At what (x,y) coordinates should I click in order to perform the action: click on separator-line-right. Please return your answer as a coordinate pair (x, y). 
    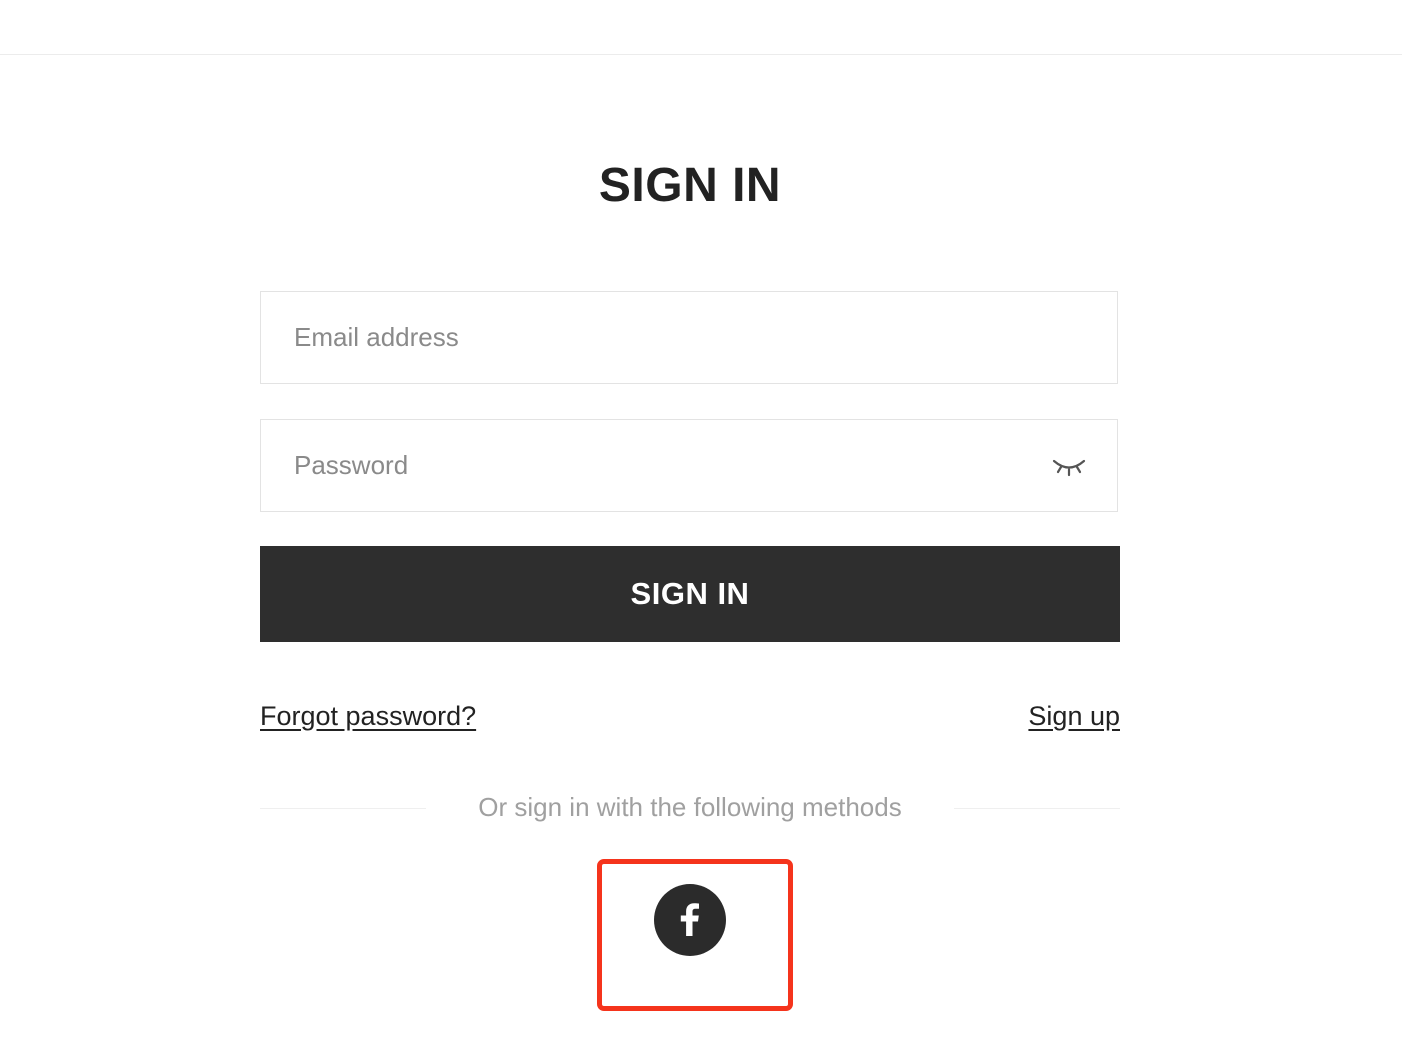
    Looking at the image, I should click on (1037, 808).